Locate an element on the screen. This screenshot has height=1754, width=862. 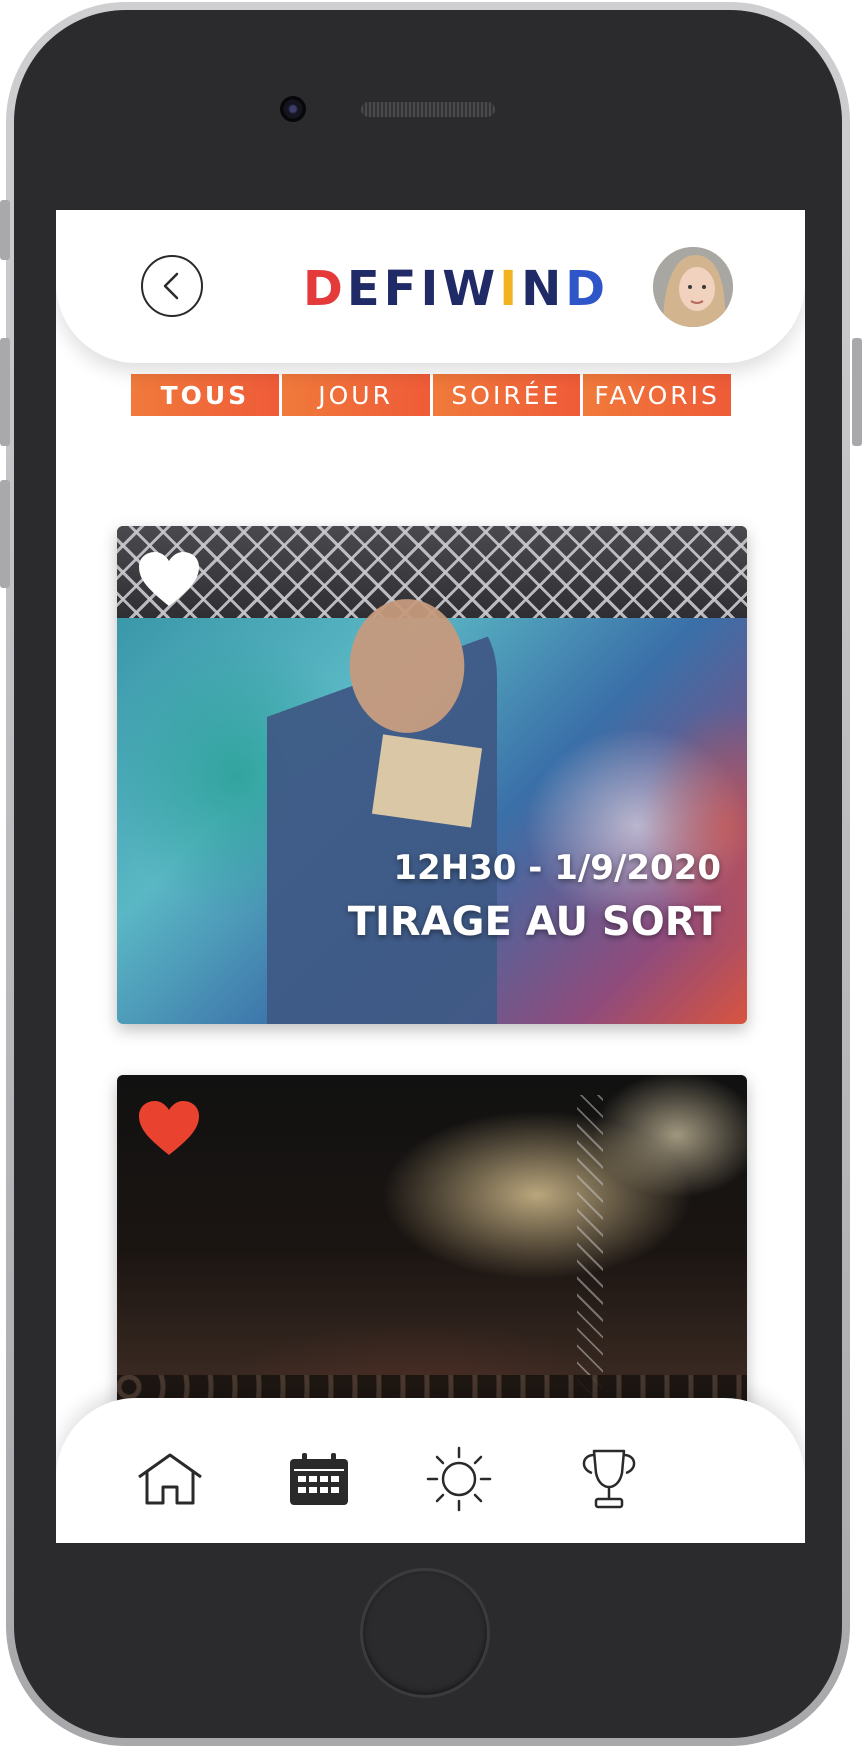
nav-trophy is located at coordinates (609, 1479).